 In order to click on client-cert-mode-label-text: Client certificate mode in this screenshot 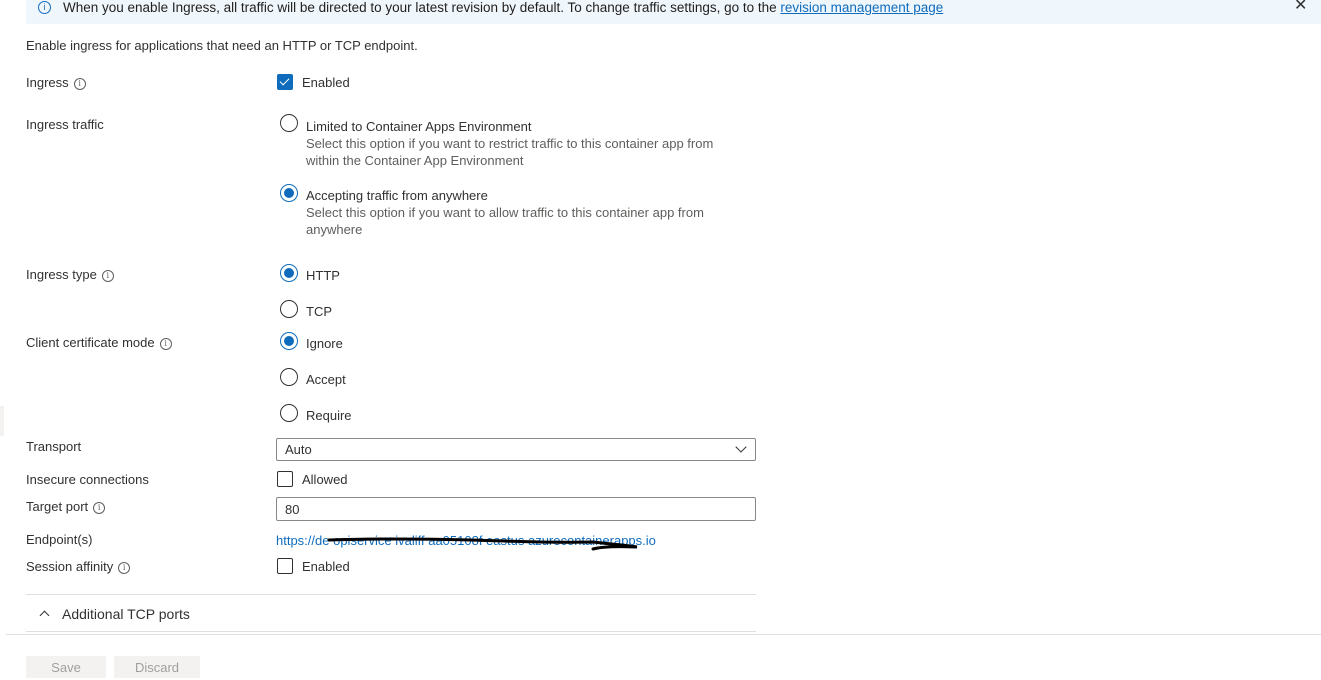, I will do `click(90, 342)`.